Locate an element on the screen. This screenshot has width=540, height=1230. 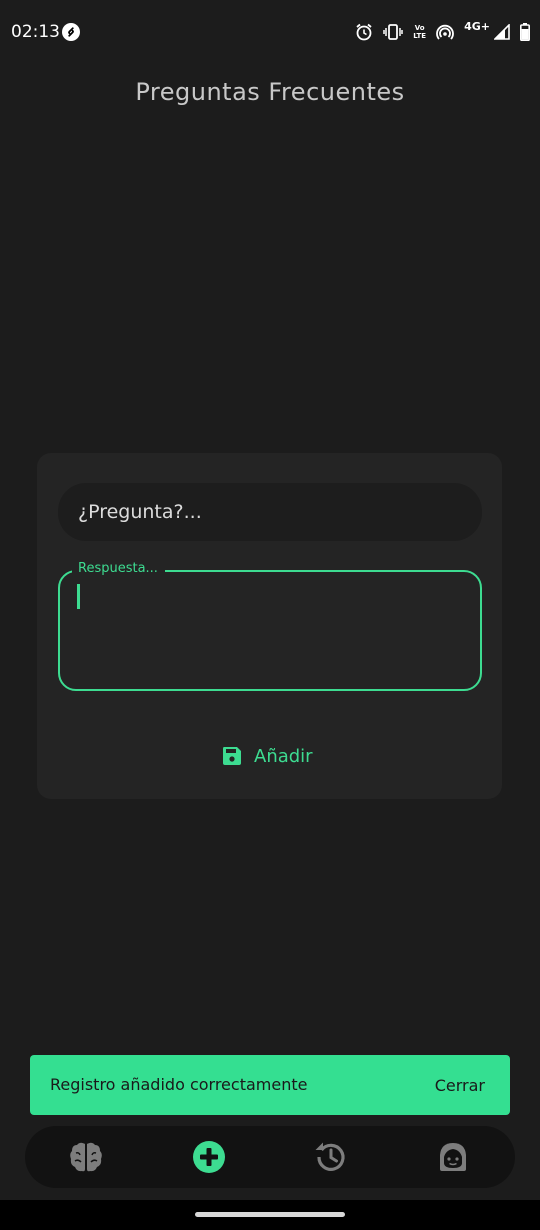
snackbar: Registro añadido correctamente Cerrar is located at coordinates (270, 1085).